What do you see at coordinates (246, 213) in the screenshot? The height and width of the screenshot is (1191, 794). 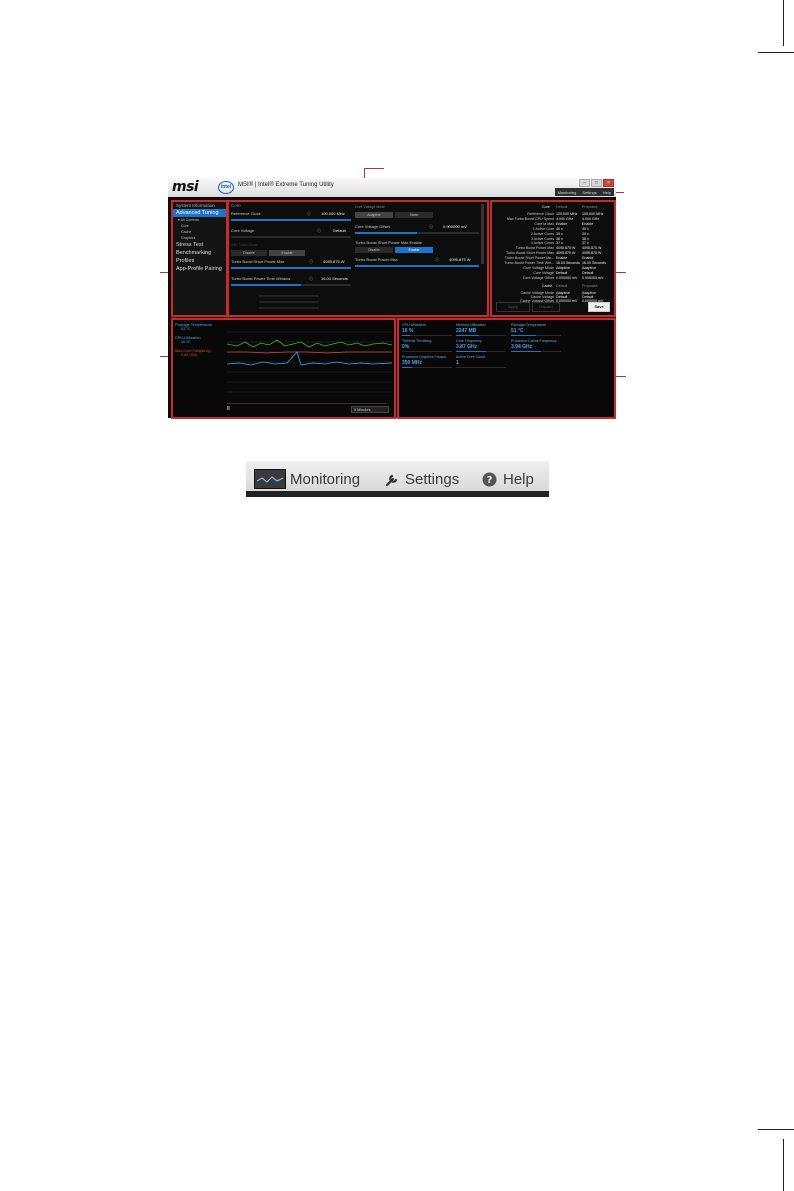 I see `reference-clock-label: Reference Clock` at bounding box center [246, 213].